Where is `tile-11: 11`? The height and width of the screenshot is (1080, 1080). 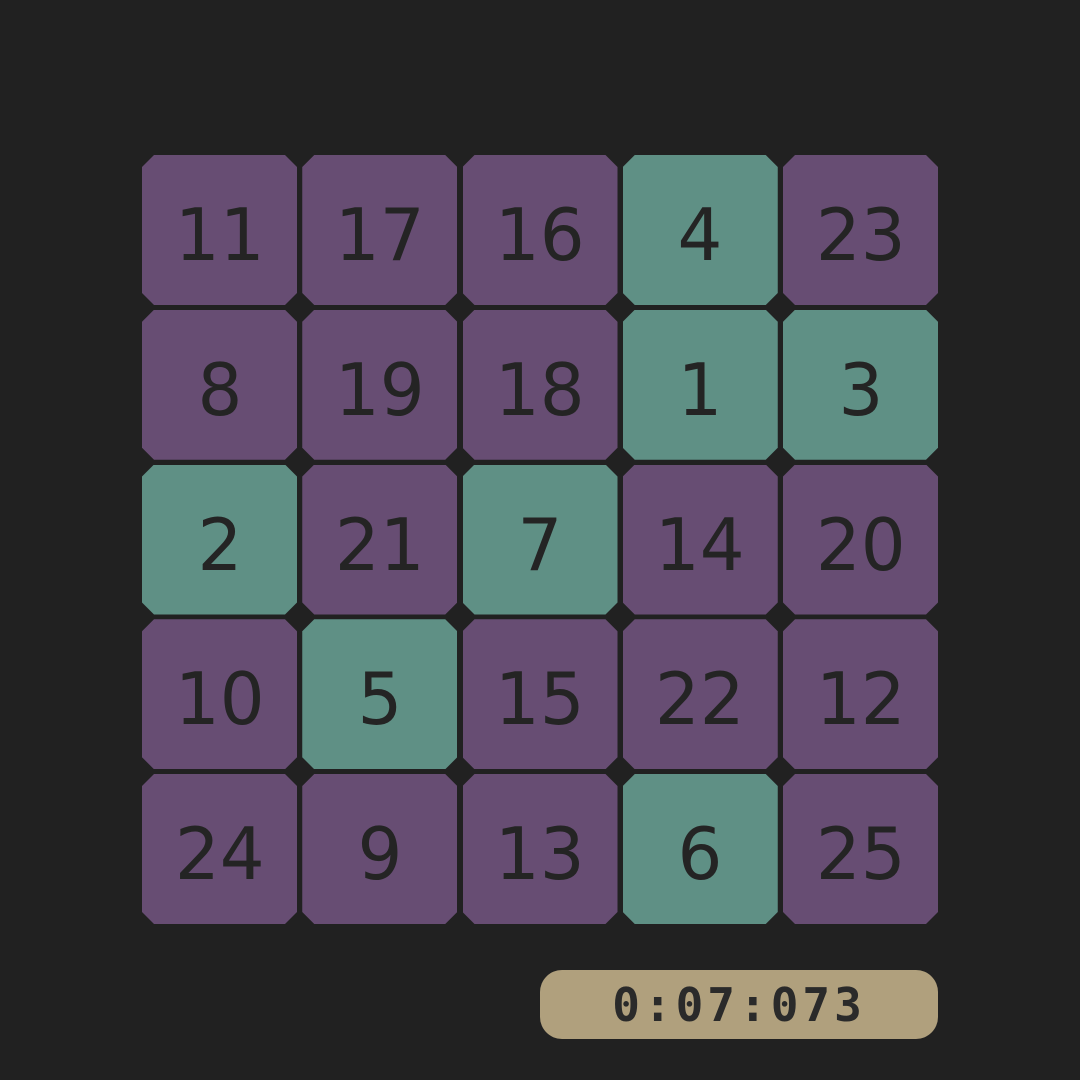 tile-11: 11 is located at coordinates (219, 230).